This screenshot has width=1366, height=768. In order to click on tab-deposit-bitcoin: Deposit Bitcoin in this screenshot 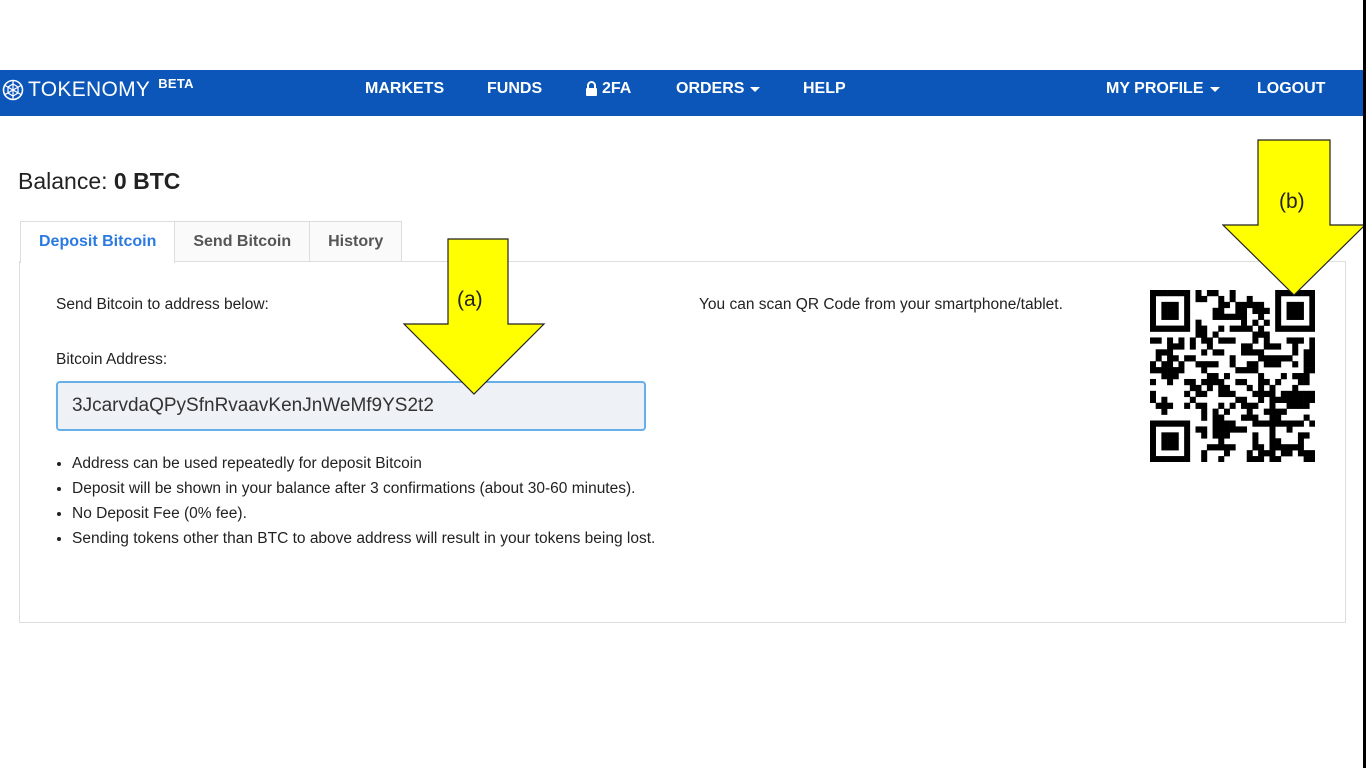, I will do `click(98, 242)`.